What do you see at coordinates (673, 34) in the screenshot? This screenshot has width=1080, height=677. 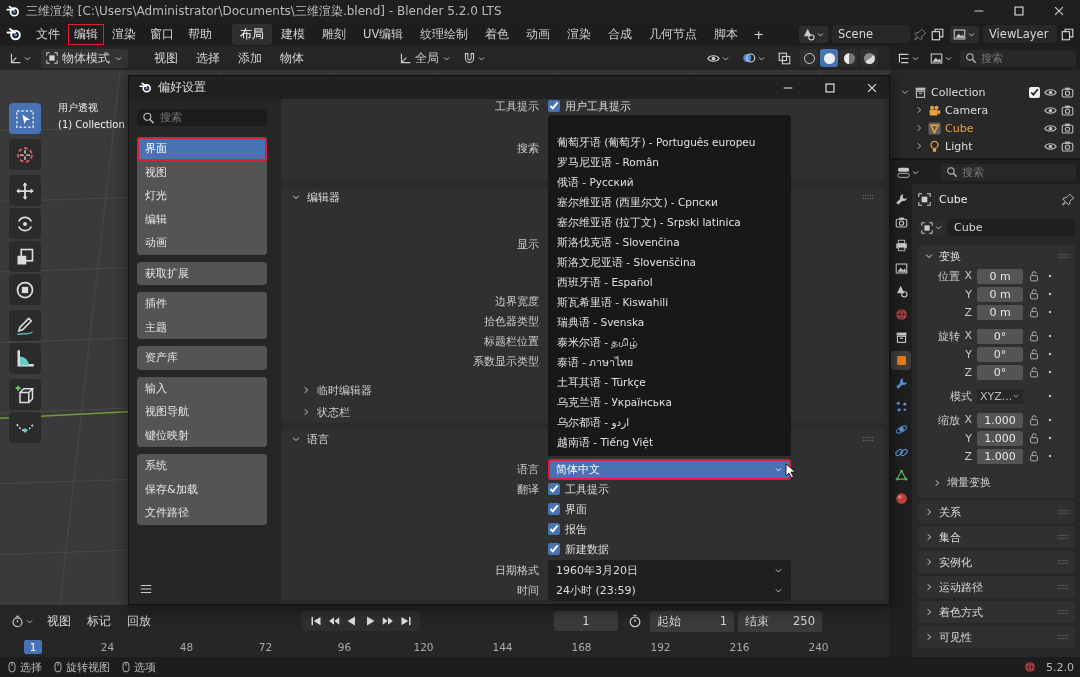 I see `workspace-tab: 几何节点` at bounding box center [673, 34].